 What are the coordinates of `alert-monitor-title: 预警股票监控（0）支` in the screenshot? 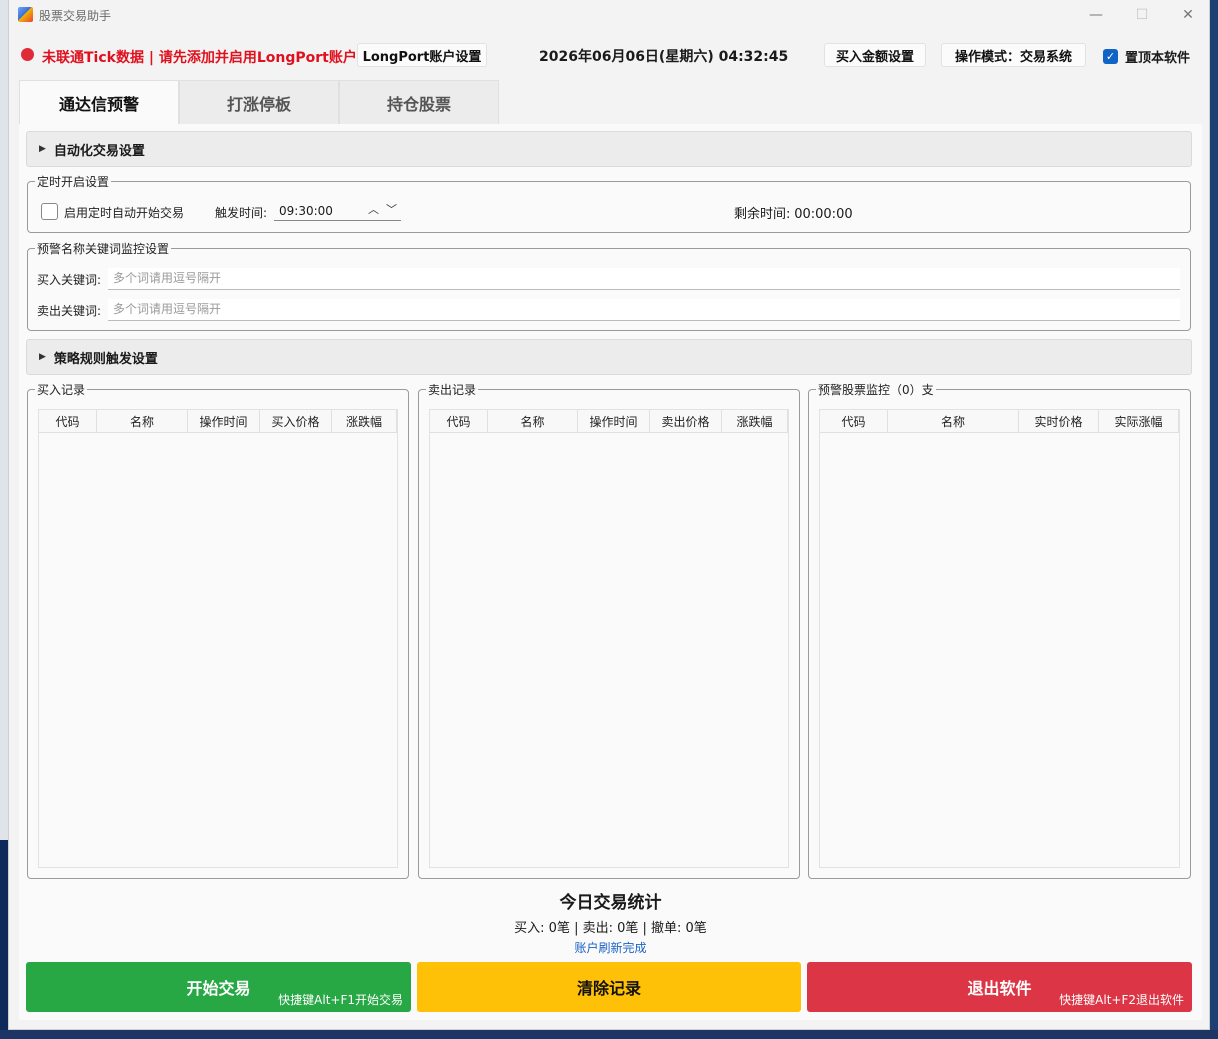 It's located at (876, 389).